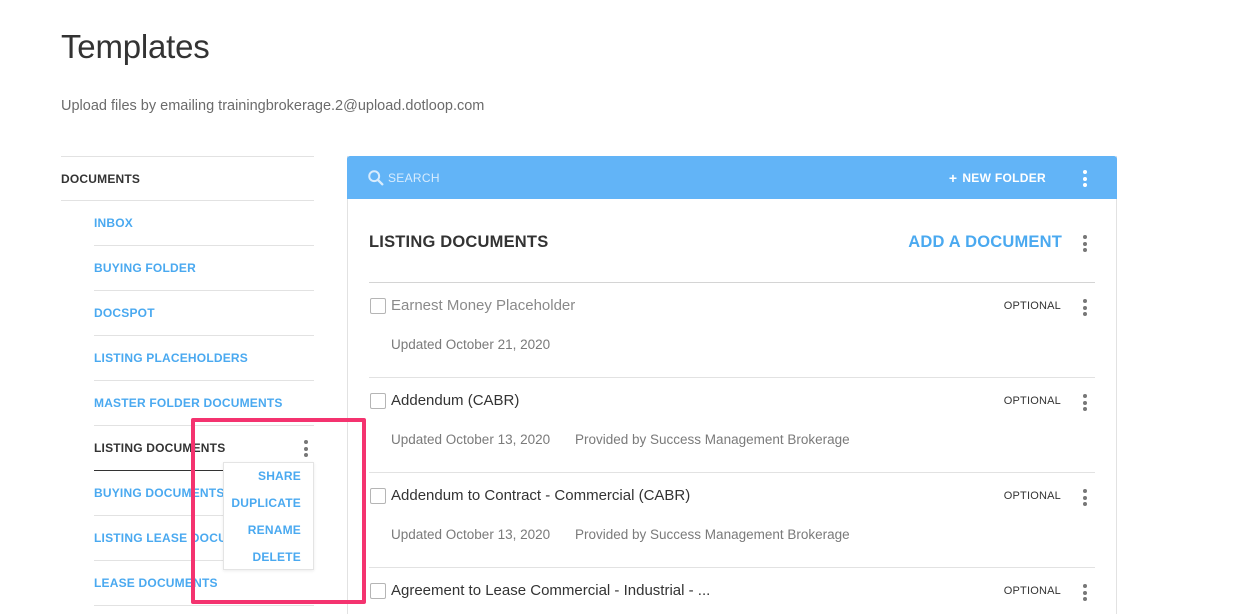 The height and width of the screenshot is (614, 1244). Describe the element at coordinates (732, 177) in the screenshot. I see `panel-toolbar: SEARCH + NEW FOLDER` at that location.